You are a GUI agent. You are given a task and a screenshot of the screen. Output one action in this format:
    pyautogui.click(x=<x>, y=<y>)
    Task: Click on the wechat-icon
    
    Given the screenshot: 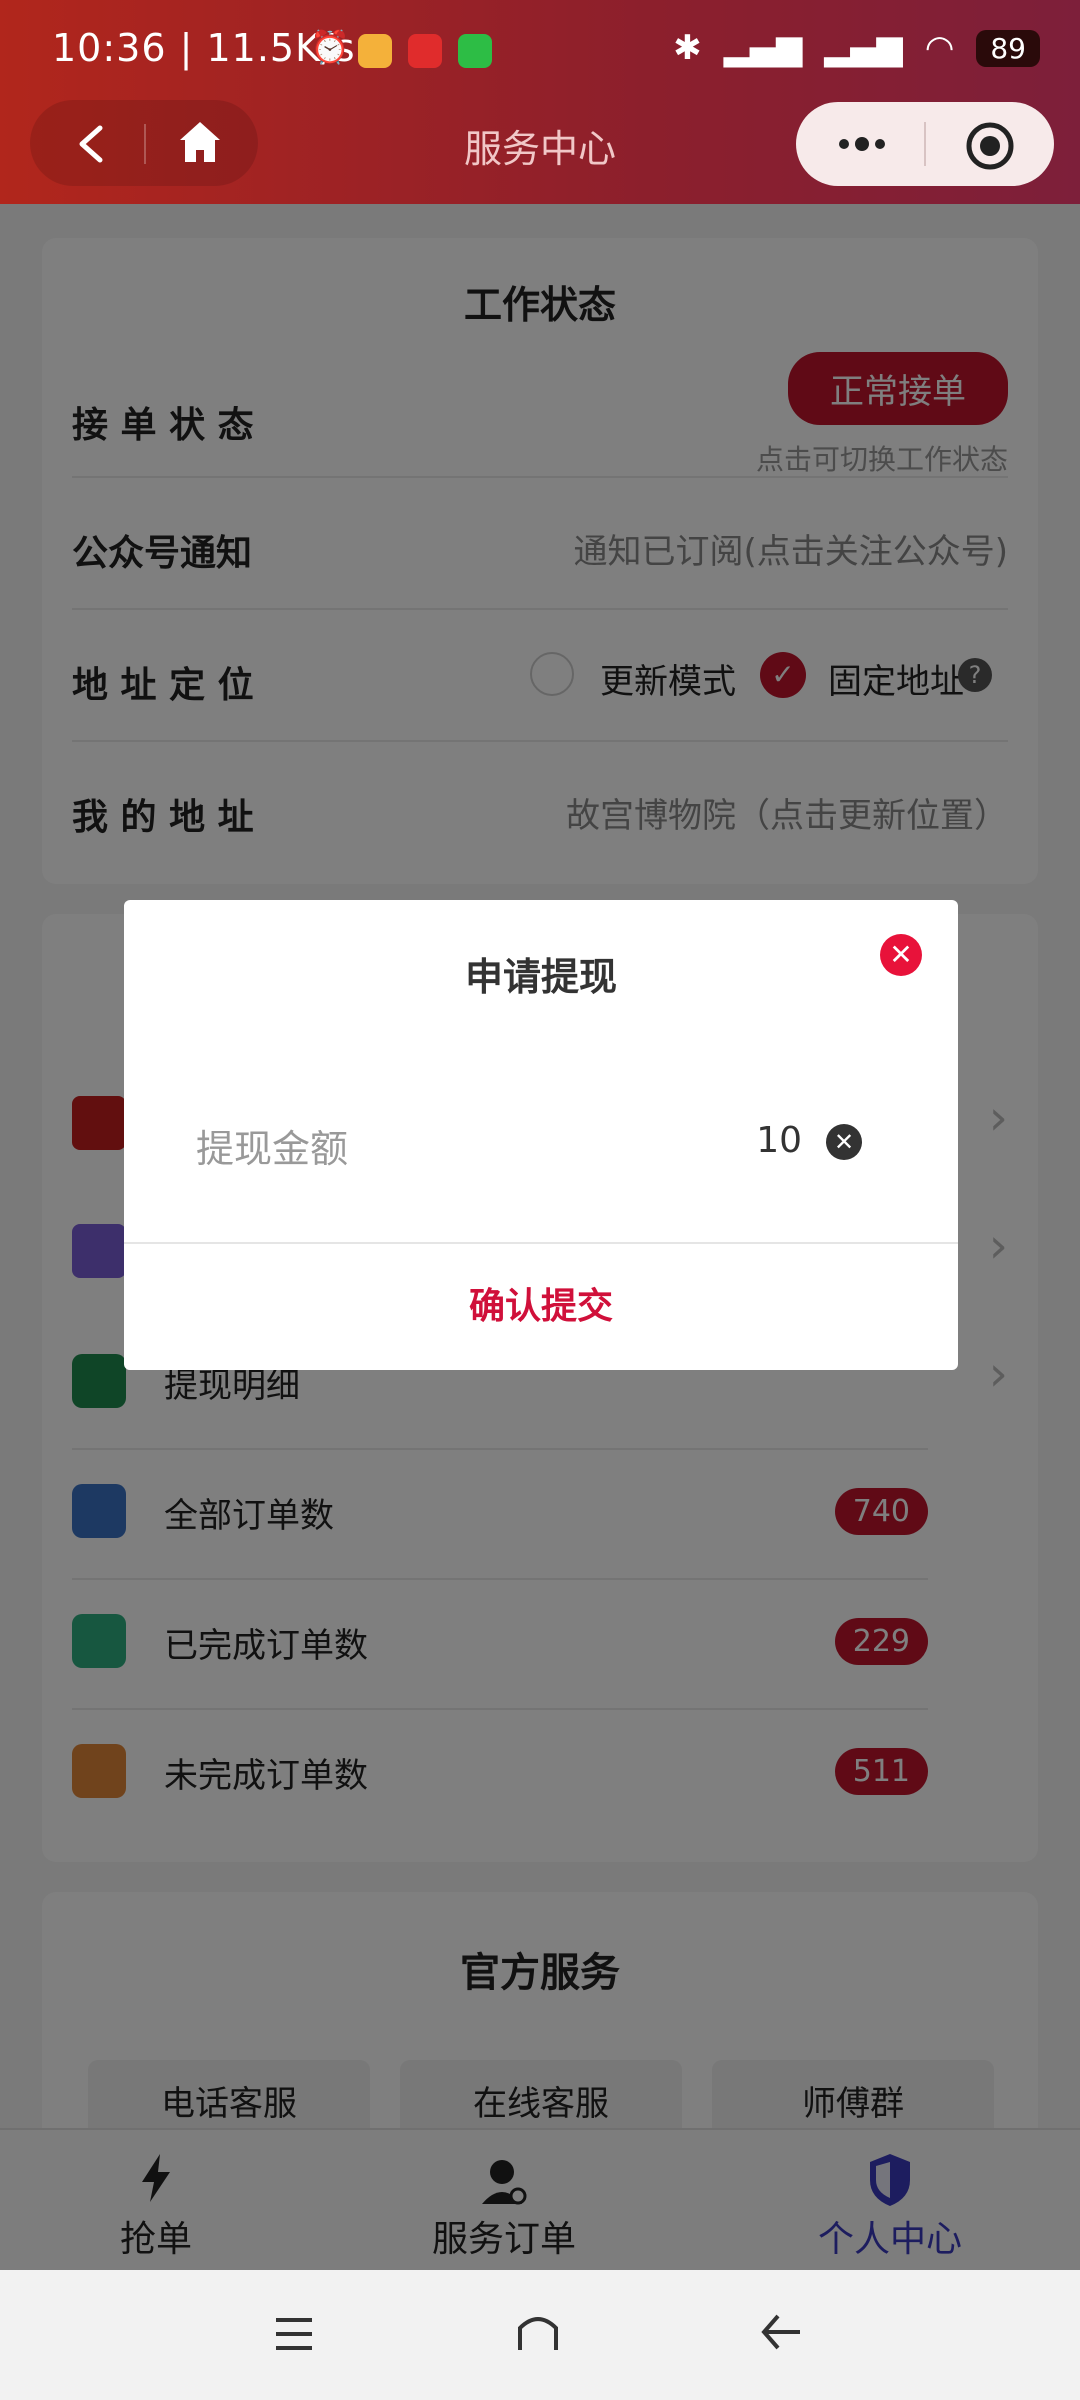 What is the action you would take?
    pyautogui.click(x=475, y=51)
    